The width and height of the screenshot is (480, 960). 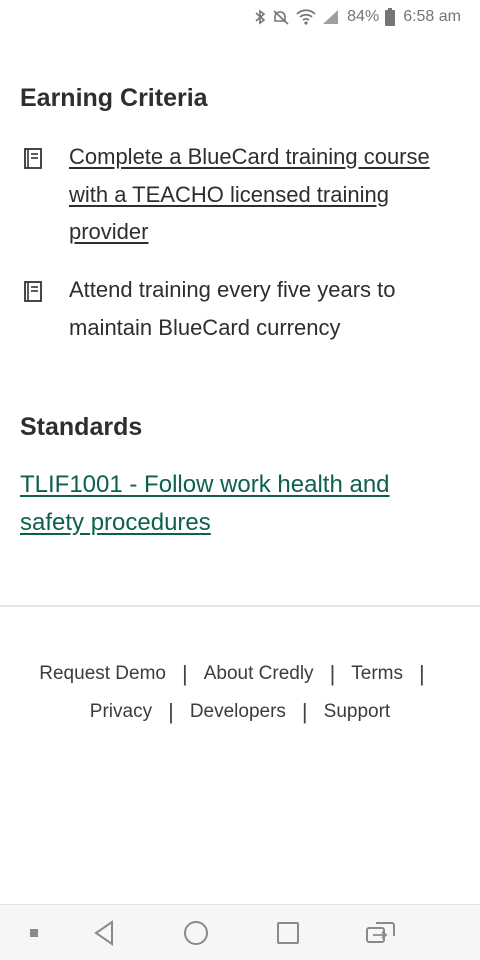 I want to click on clock: 6:58 am, so click(x=432, y=16).